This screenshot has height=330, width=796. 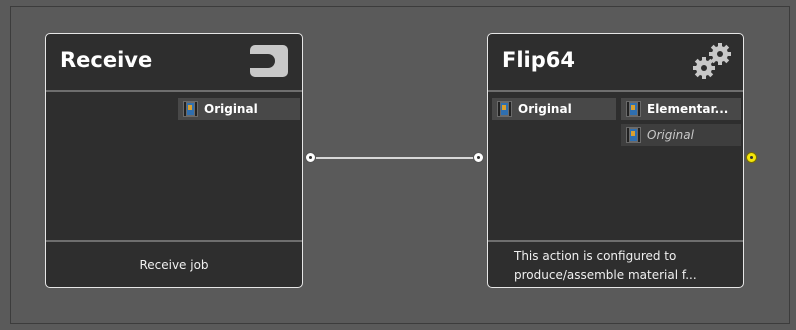 I want to click on flip64-output-chip-original: Original, so click(x=681, y=135).